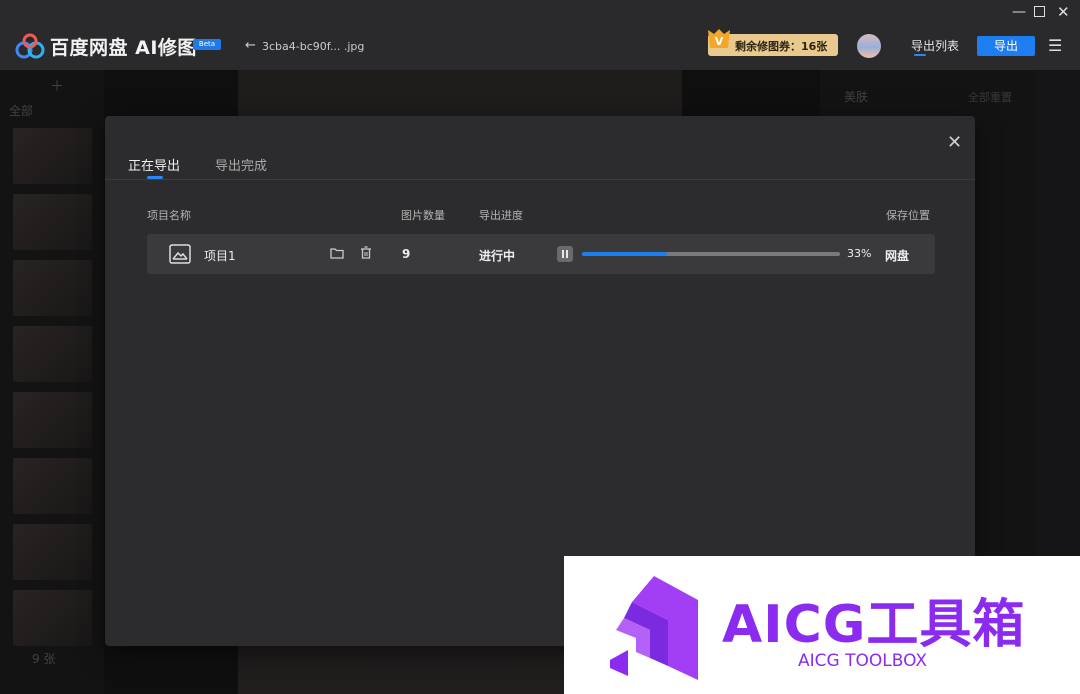  What do you see at coordinates (897, 256) in the screenshot?
I see `save-location: 网盘` at bounding box center [897, 256].